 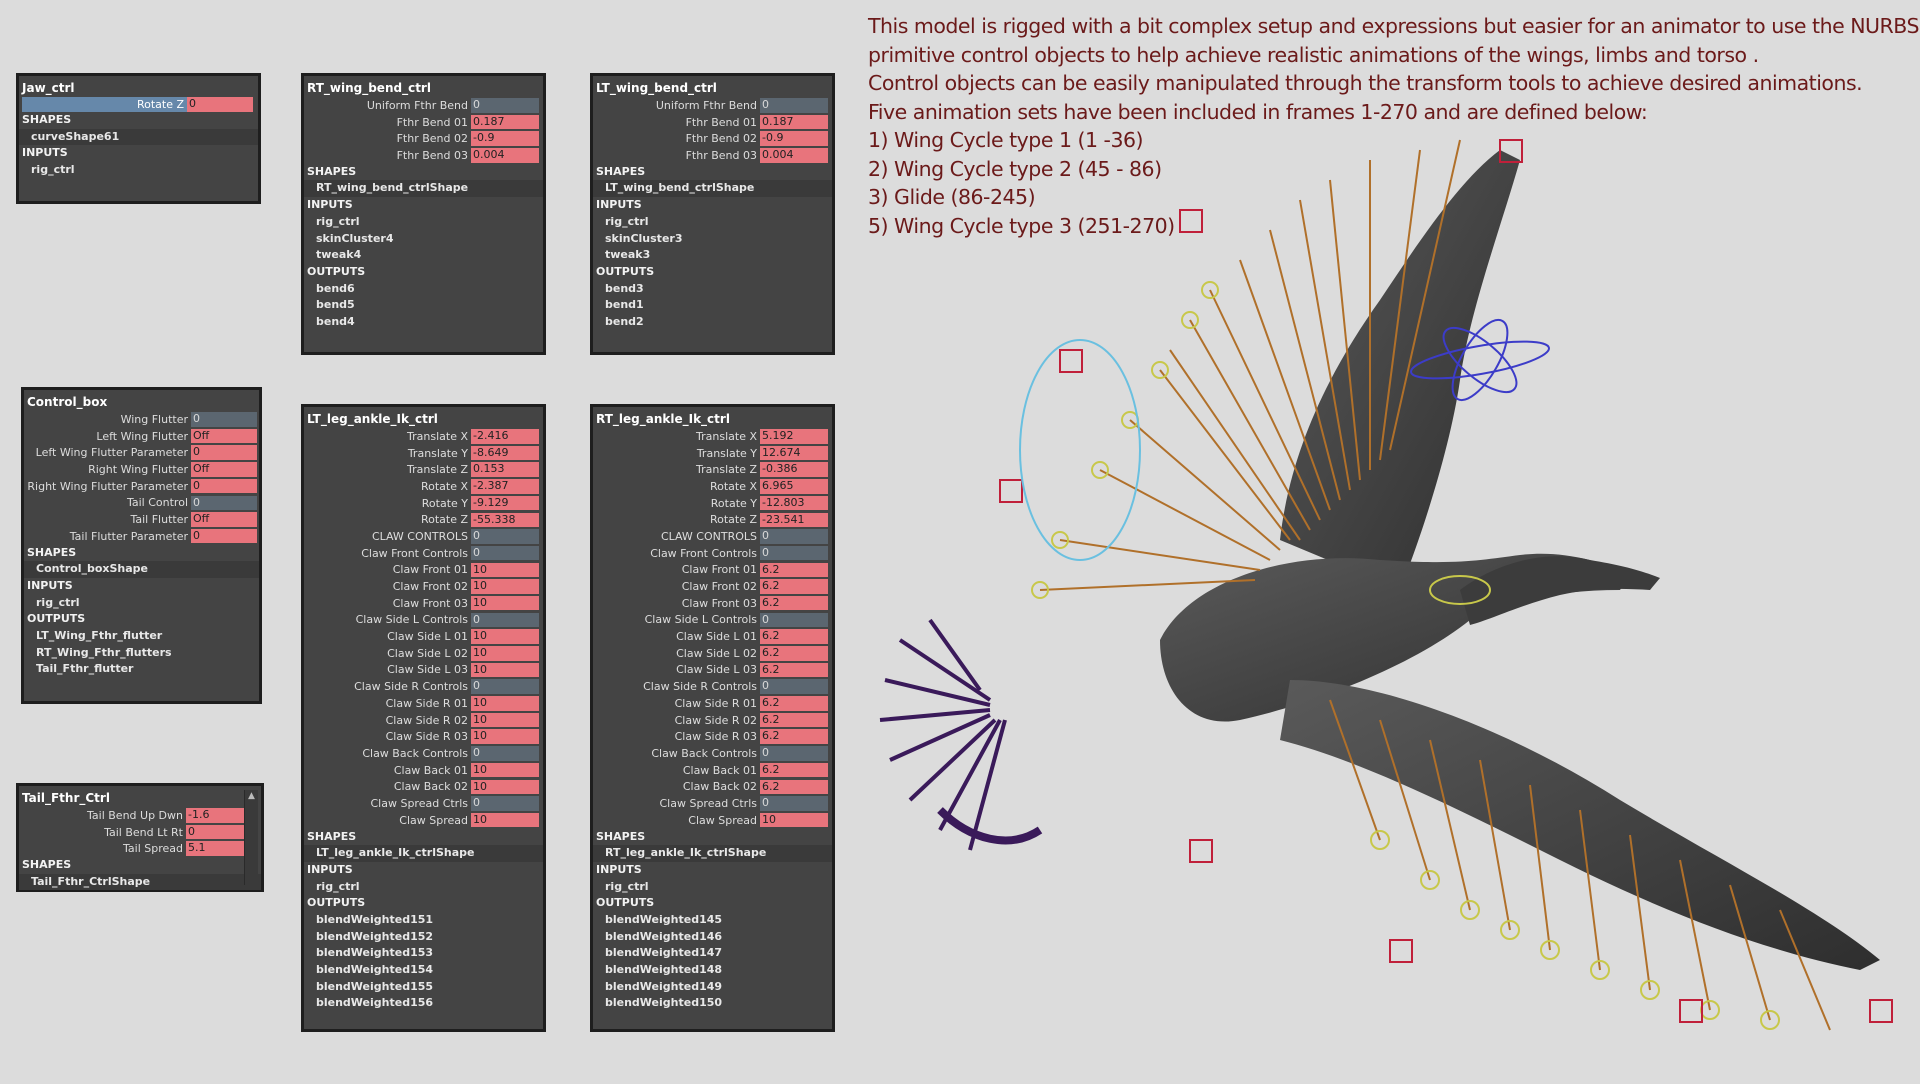 What do you see at coordinates (712, 305) in the screenshot?
I see `outputs-node-item: bend1` at bounding box center [712, 305].